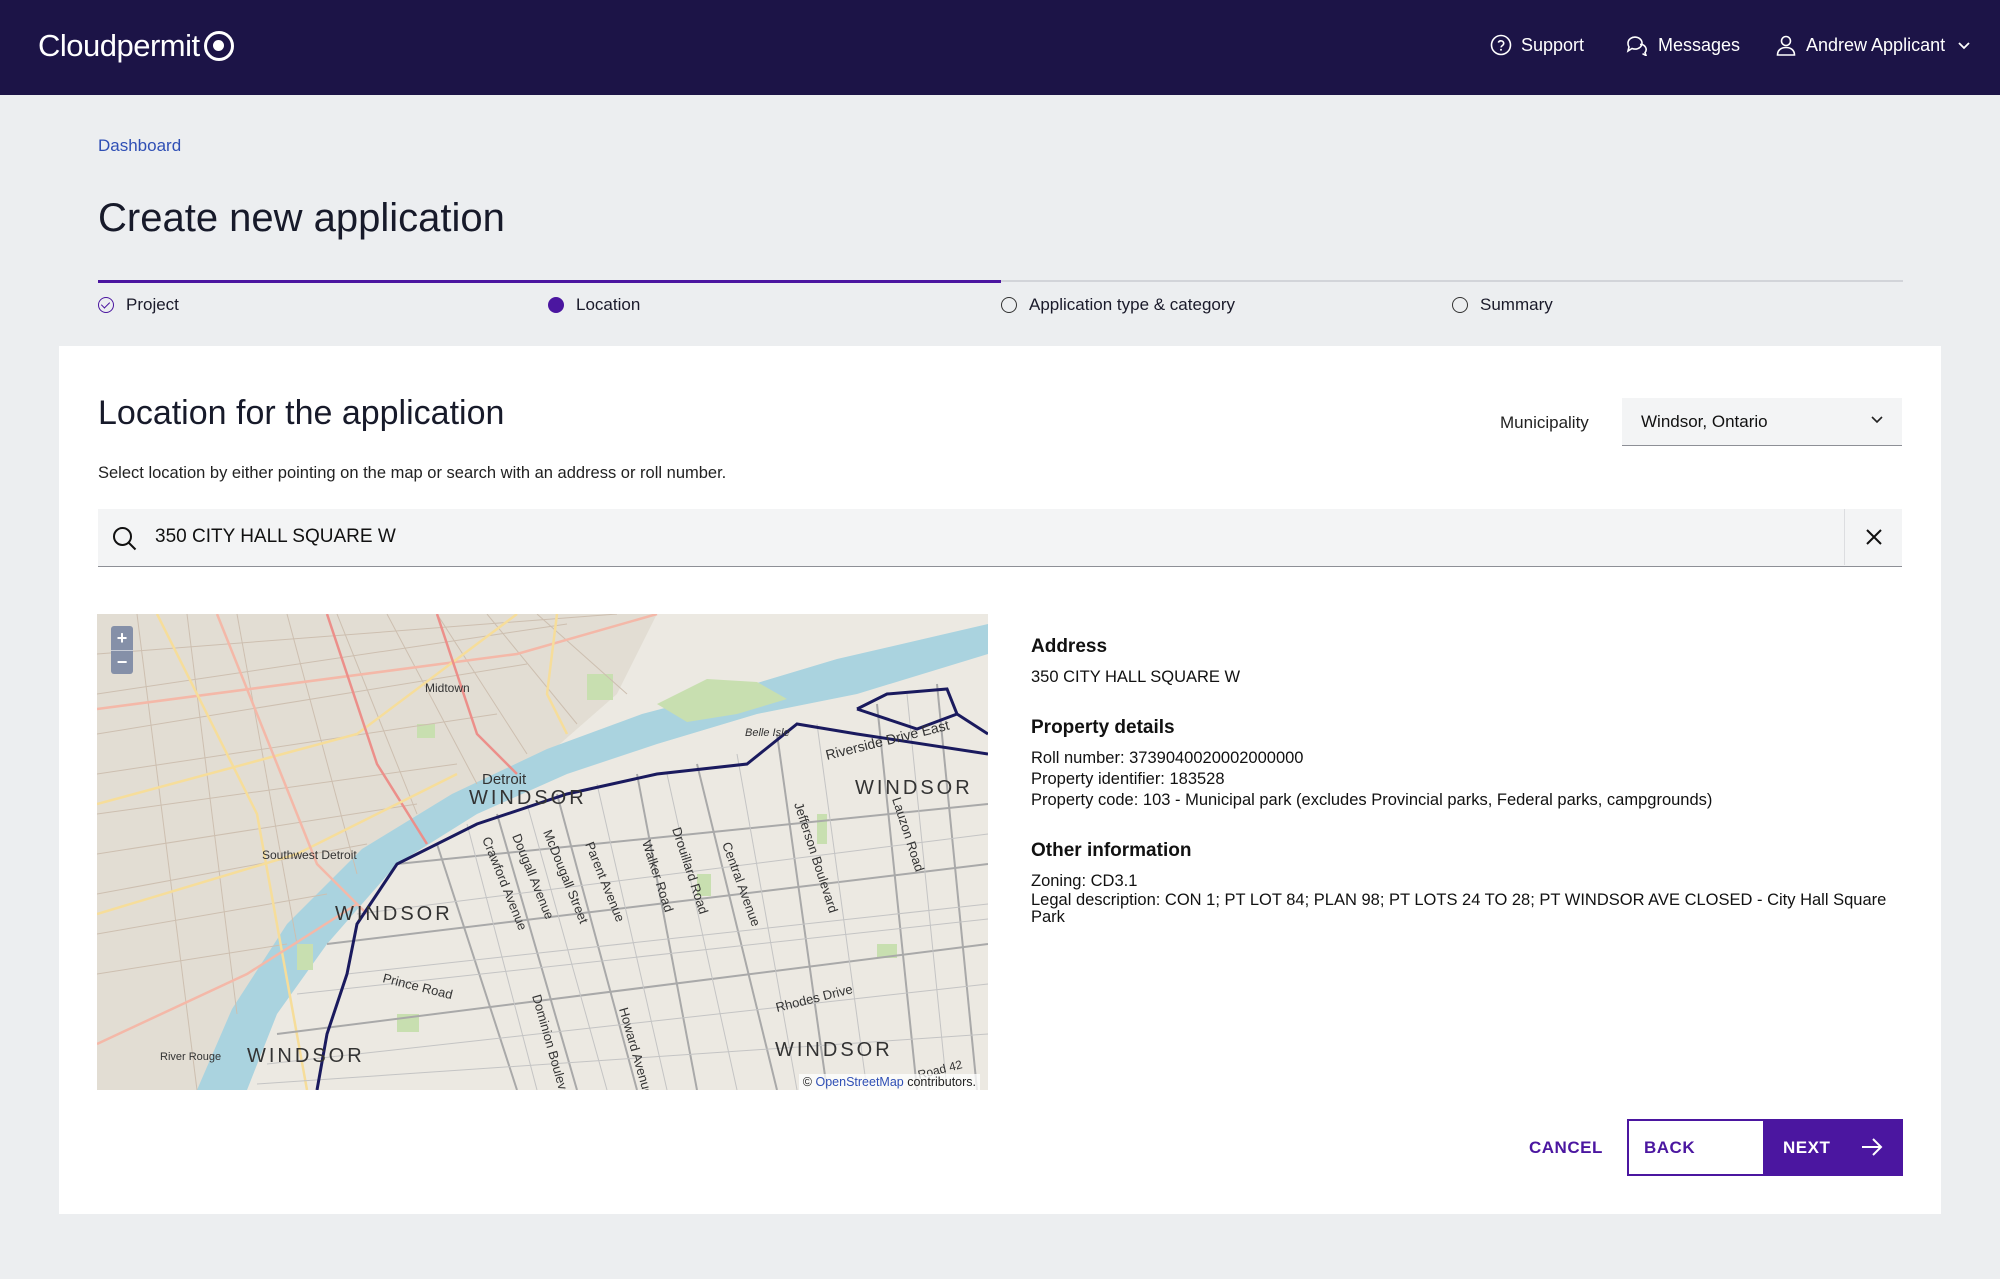  I want to click on step-application-type: Application type & category, so click(1118, 305).